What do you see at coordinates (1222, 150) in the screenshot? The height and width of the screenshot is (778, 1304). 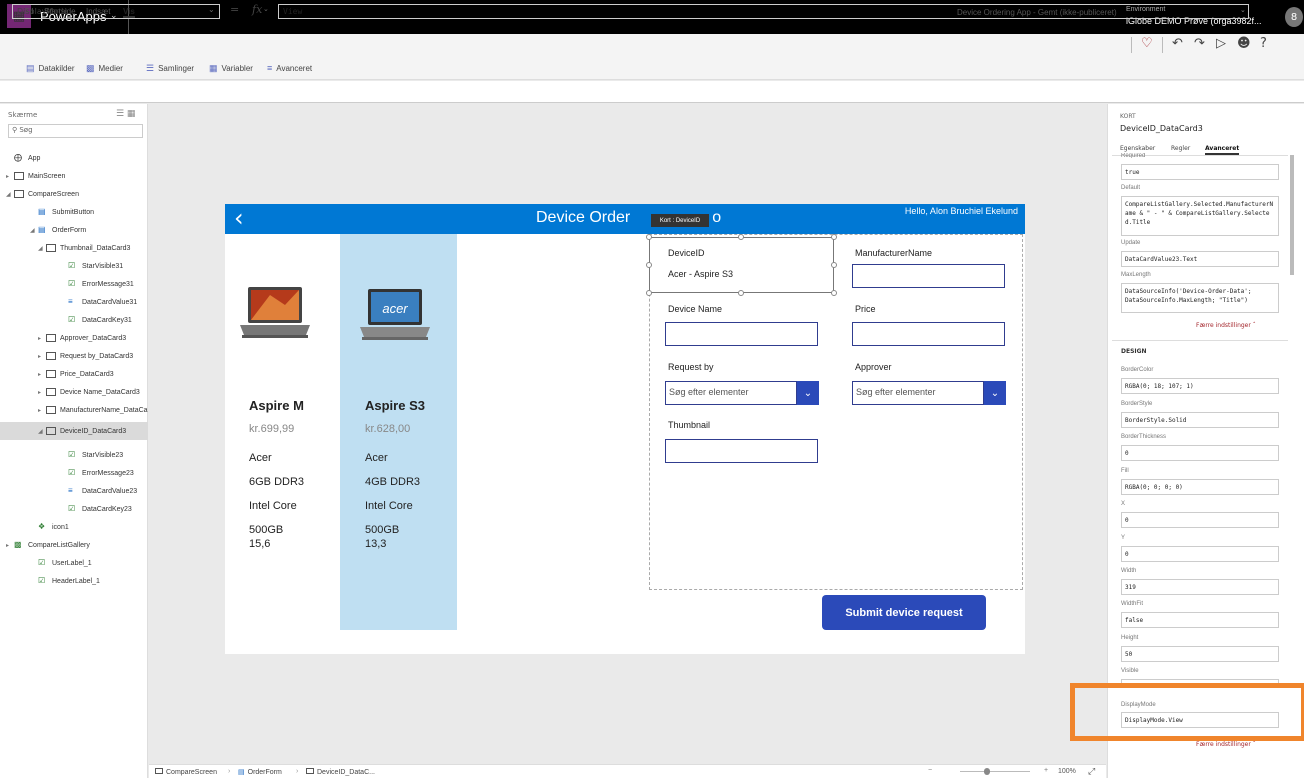 I see `tab-advanced: Avanceret` at bounding box center [1222, 150].